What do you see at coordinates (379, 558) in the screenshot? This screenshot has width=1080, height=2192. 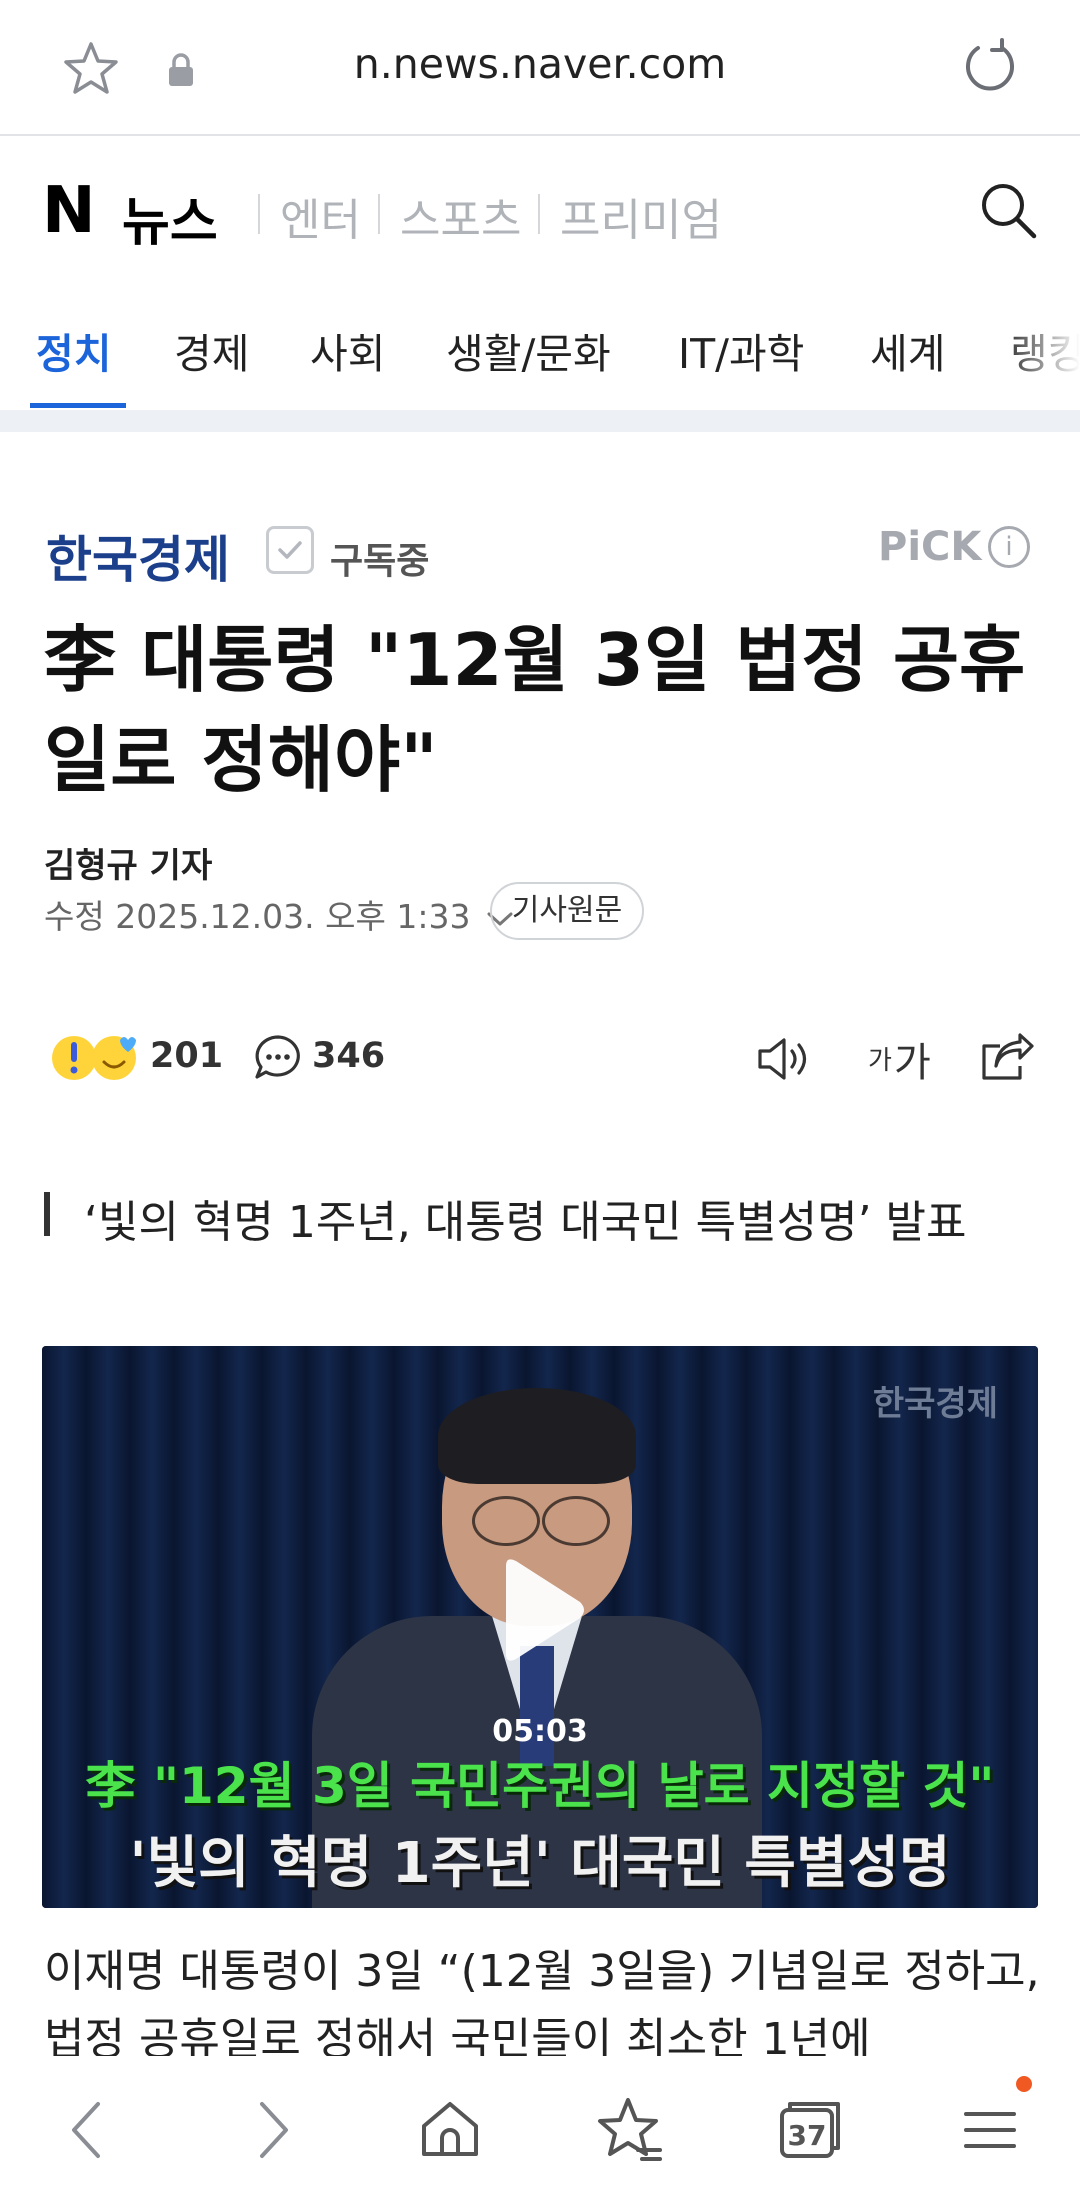 I see `subscribe-status: 구독중` at bounding box center [379, 558].